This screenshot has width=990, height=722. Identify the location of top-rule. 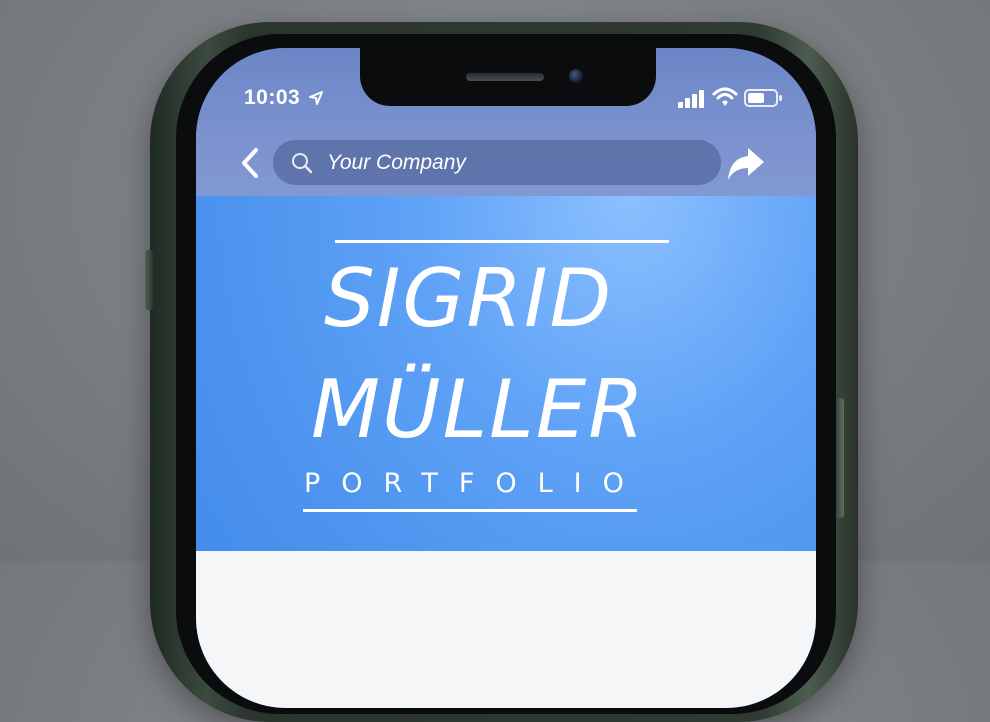
(502, 241).